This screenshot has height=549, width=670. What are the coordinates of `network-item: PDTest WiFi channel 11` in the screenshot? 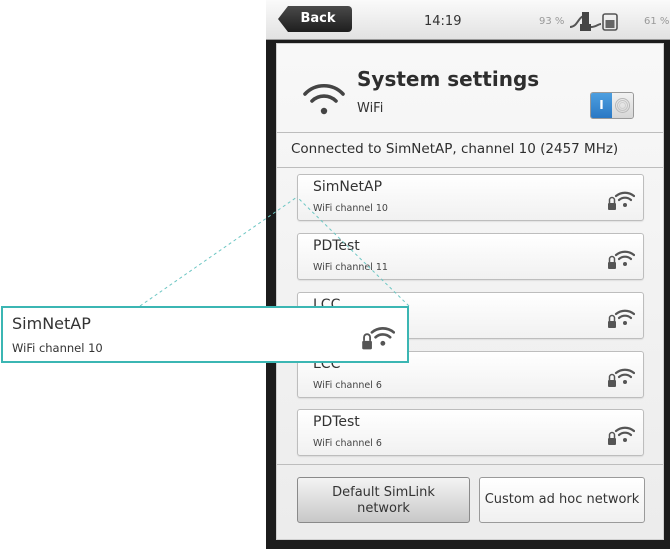 It's located at (470, 256).